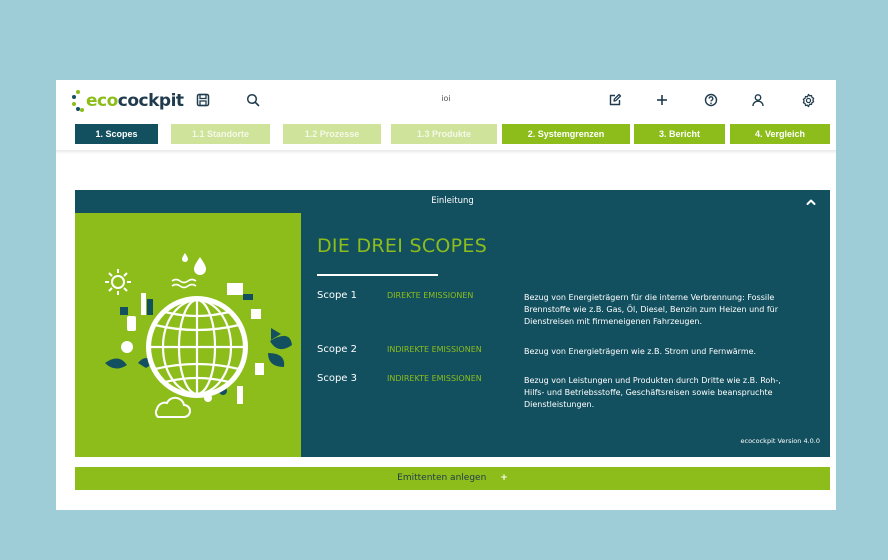 The image size is (888, 560). I want to click on tab-prozesse: 1.2 Prozesse, so click(332, 134).